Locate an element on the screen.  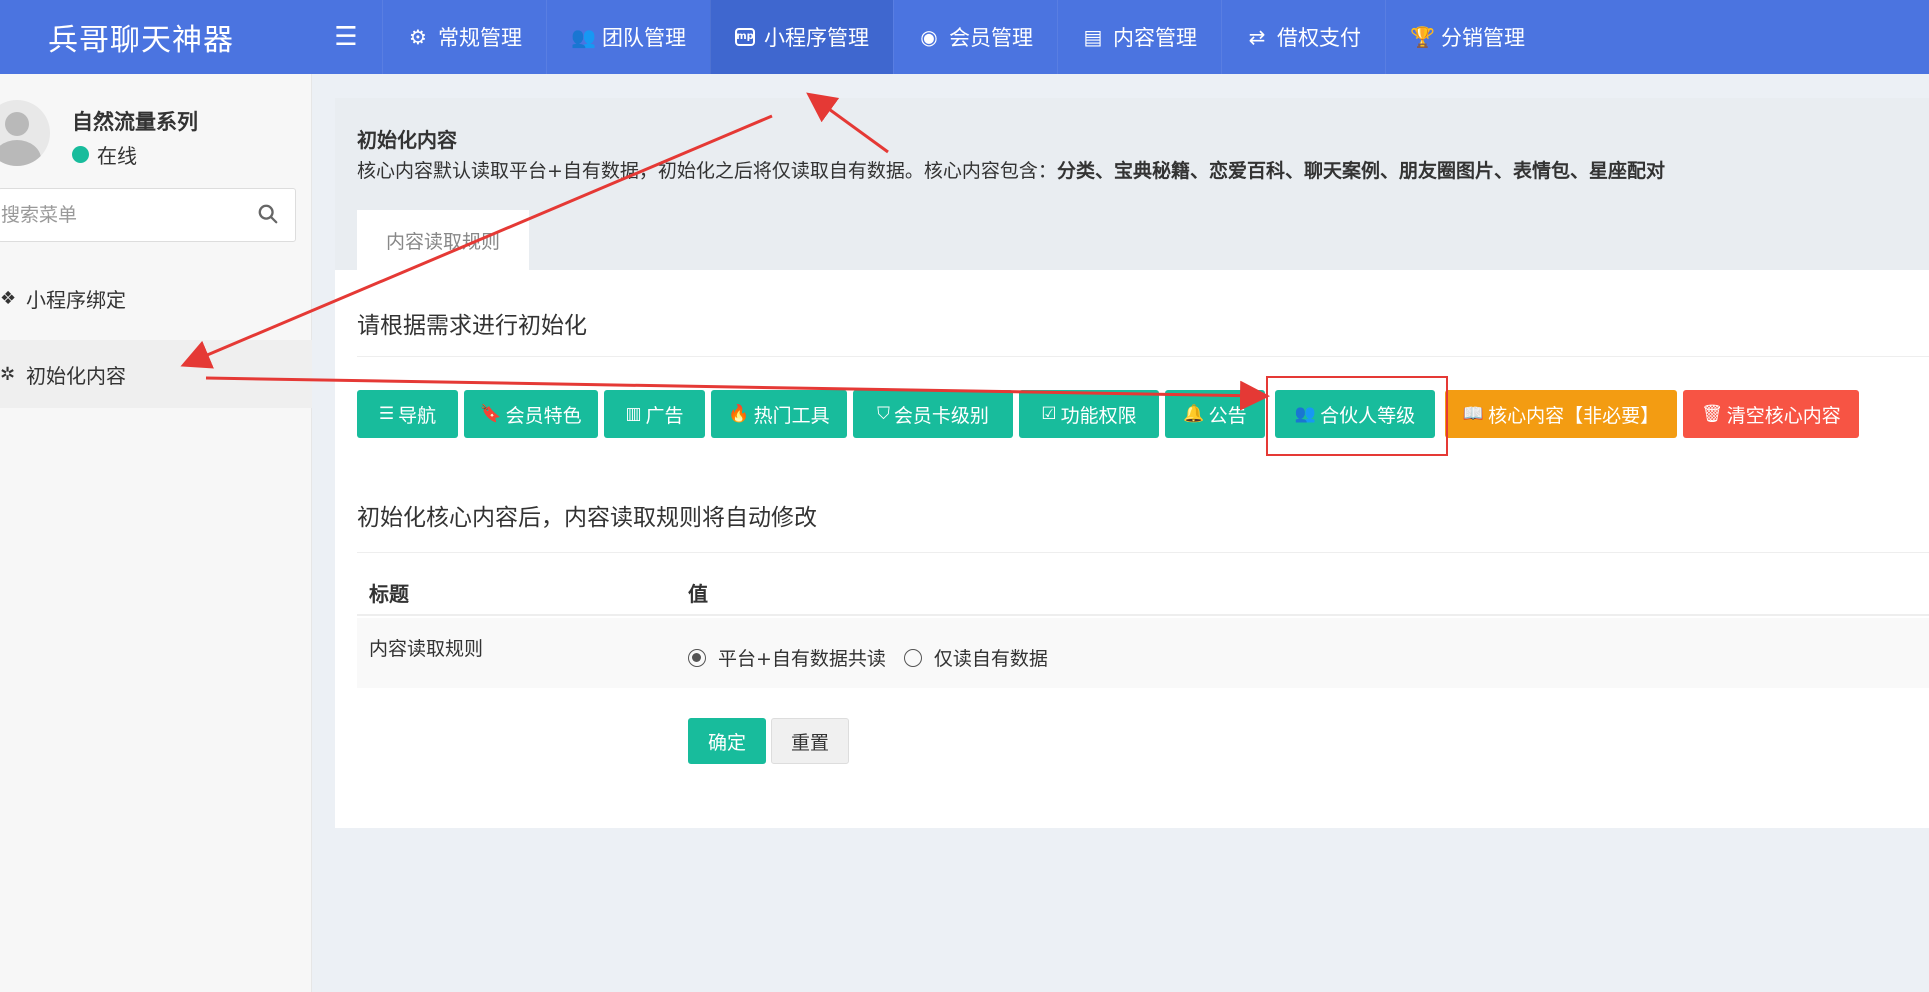
description-text: 核心内容默认读取平台+自有数据，初始化之后将仅读取自有数据。核心内容包含： is located at coordinates (707, 171).